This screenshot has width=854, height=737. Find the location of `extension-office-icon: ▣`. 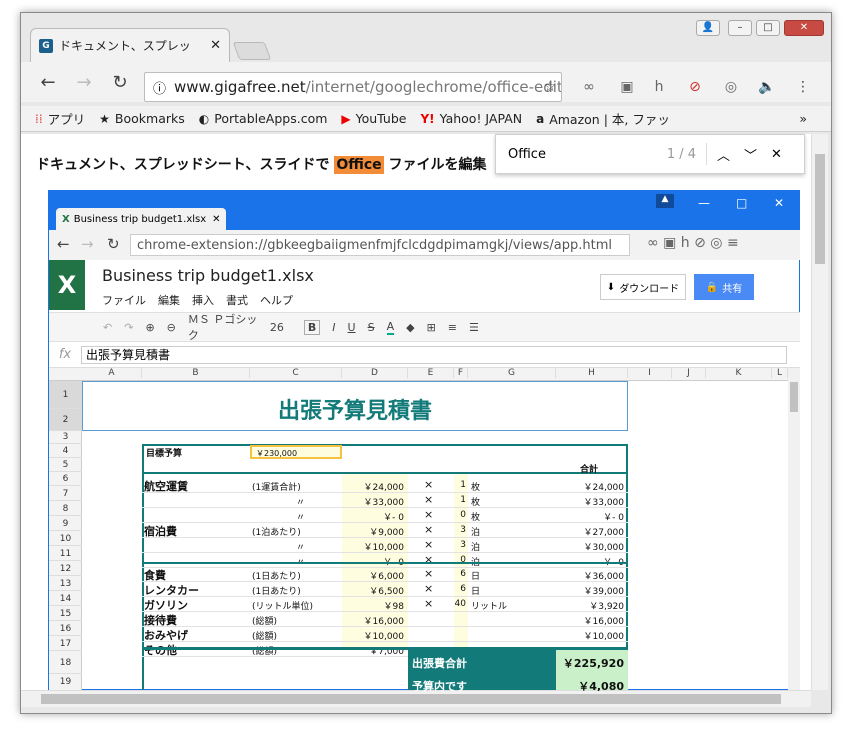

extension-office-icon: ▣ is located at coordinates (627, 87).